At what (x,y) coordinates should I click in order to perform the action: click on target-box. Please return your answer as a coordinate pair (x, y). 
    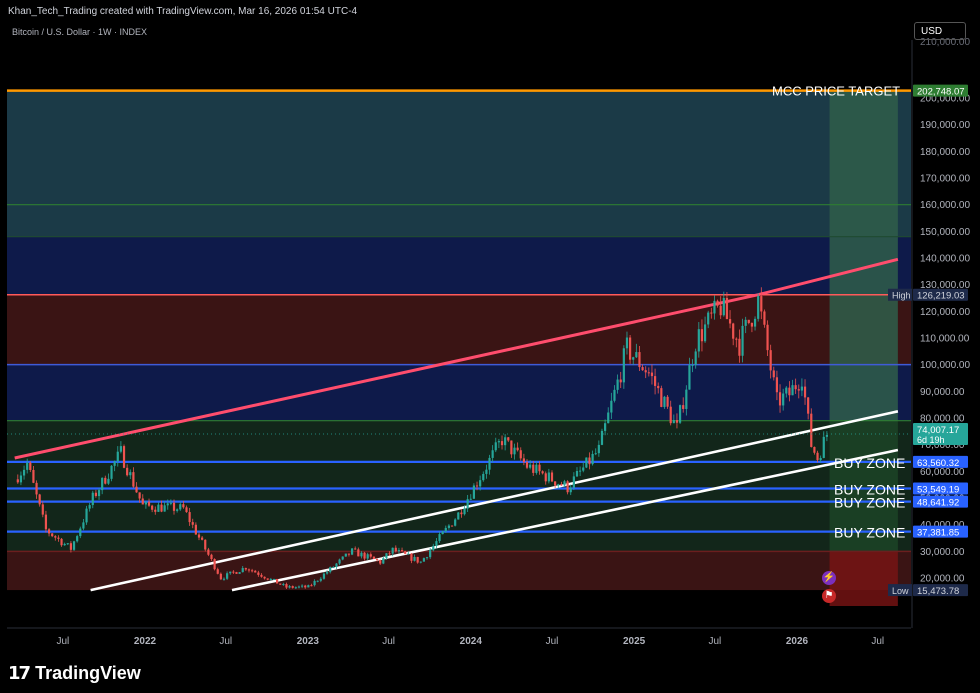
    Looking at the image, I should click on (863, 255).